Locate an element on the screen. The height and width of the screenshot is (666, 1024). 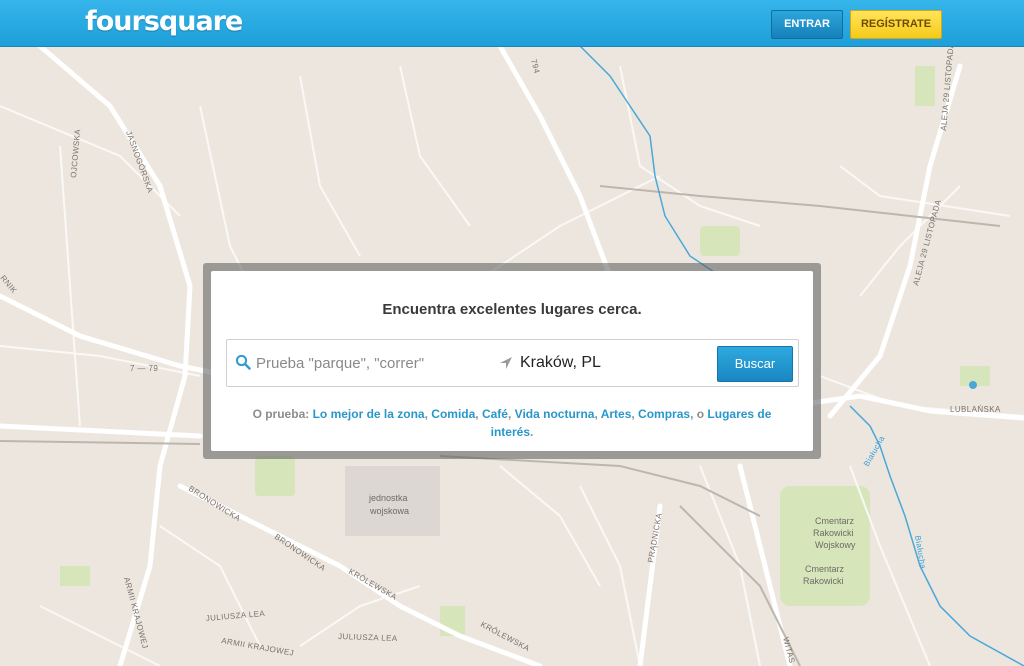
suggestion-link: Artes is located at coordinates (616, 414).